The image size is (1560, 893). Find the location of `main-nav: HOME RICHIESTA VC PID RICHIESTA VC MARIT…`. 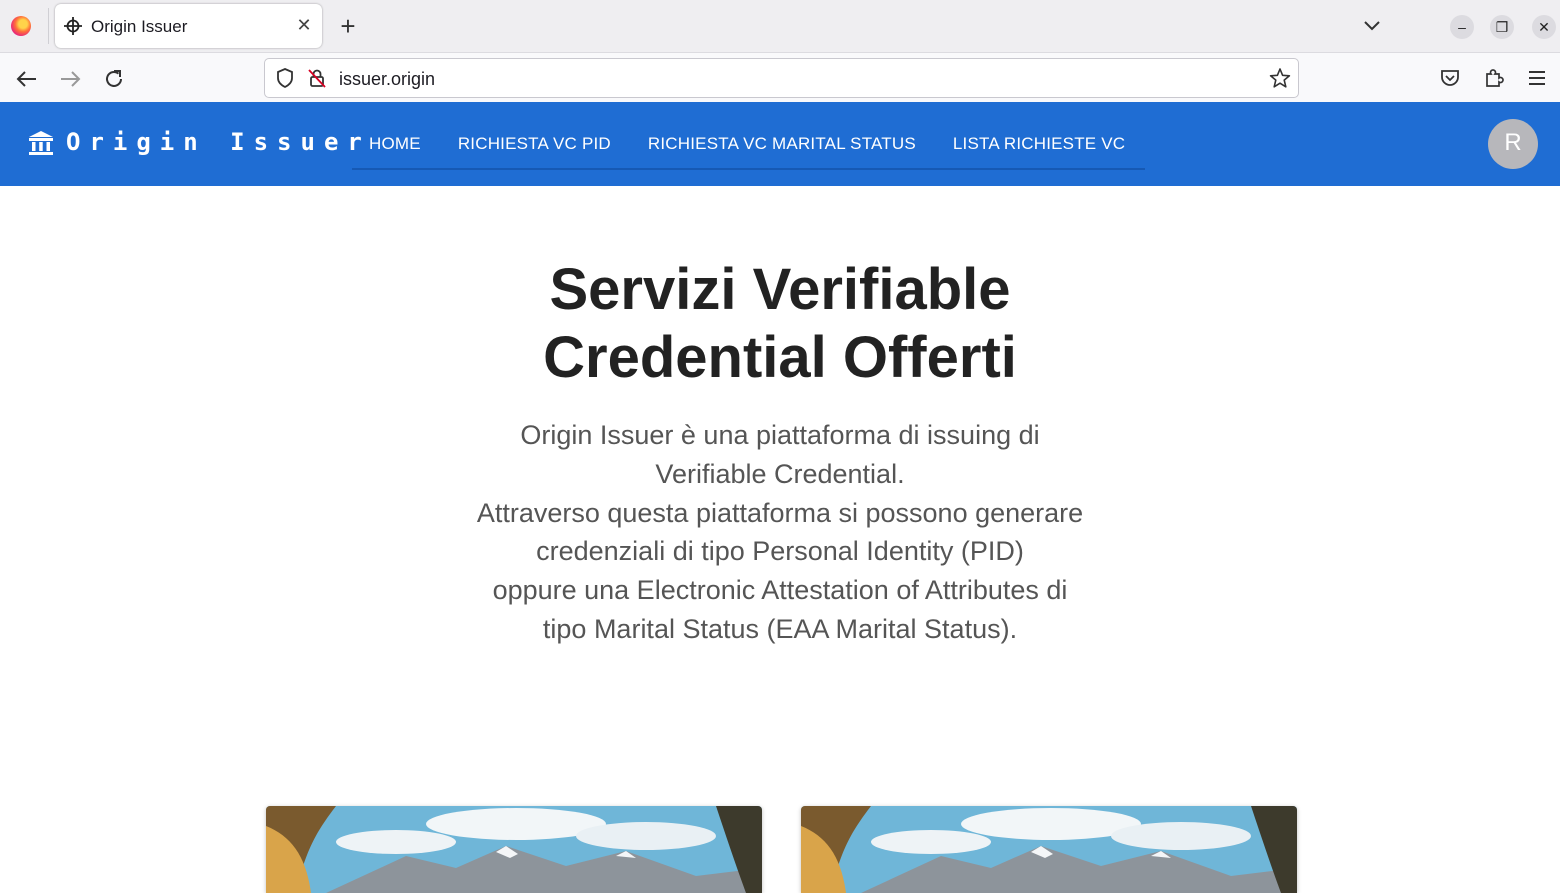

main-nav: HOME RICHIESTA VC PID RICHIESTA VC MARIT… is located at coordinates (749, 146).